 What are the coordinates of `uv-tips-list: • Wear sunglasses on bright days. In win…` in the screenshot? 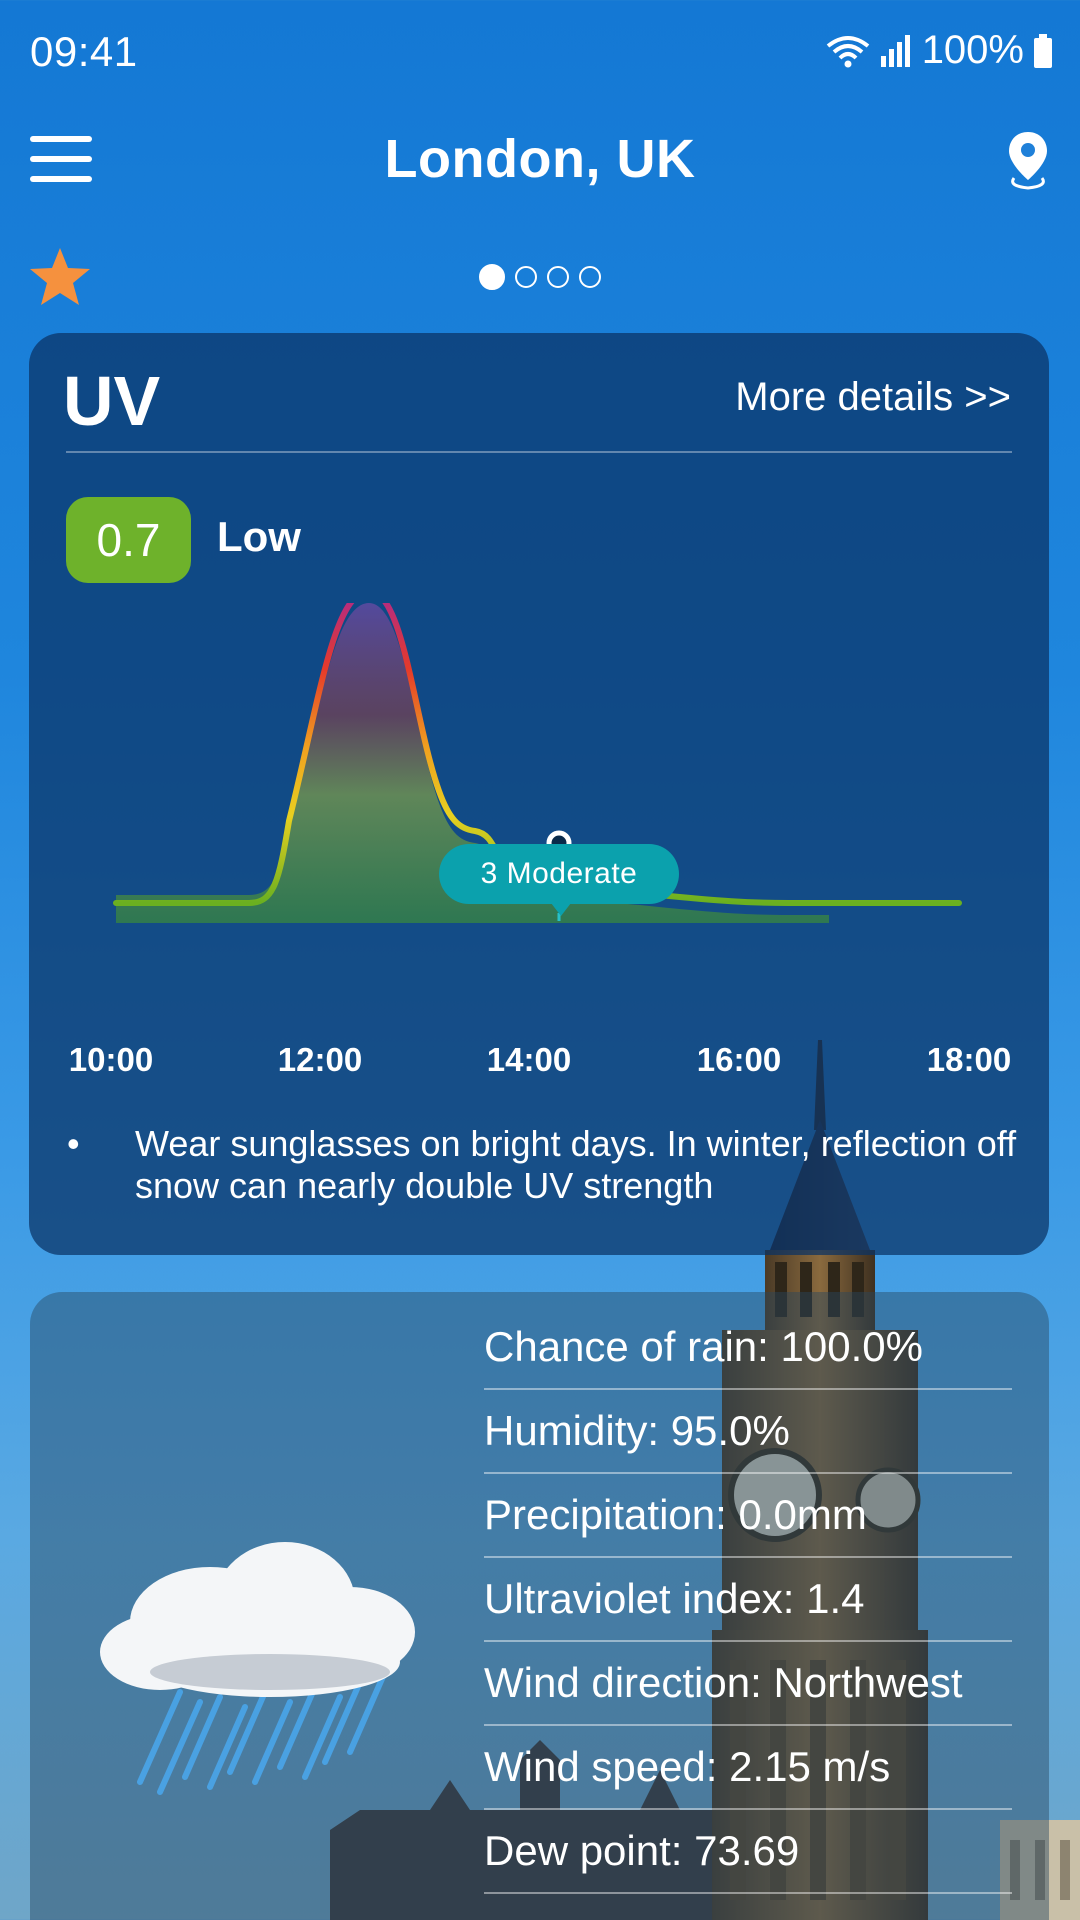 It's located at (542, 1165).